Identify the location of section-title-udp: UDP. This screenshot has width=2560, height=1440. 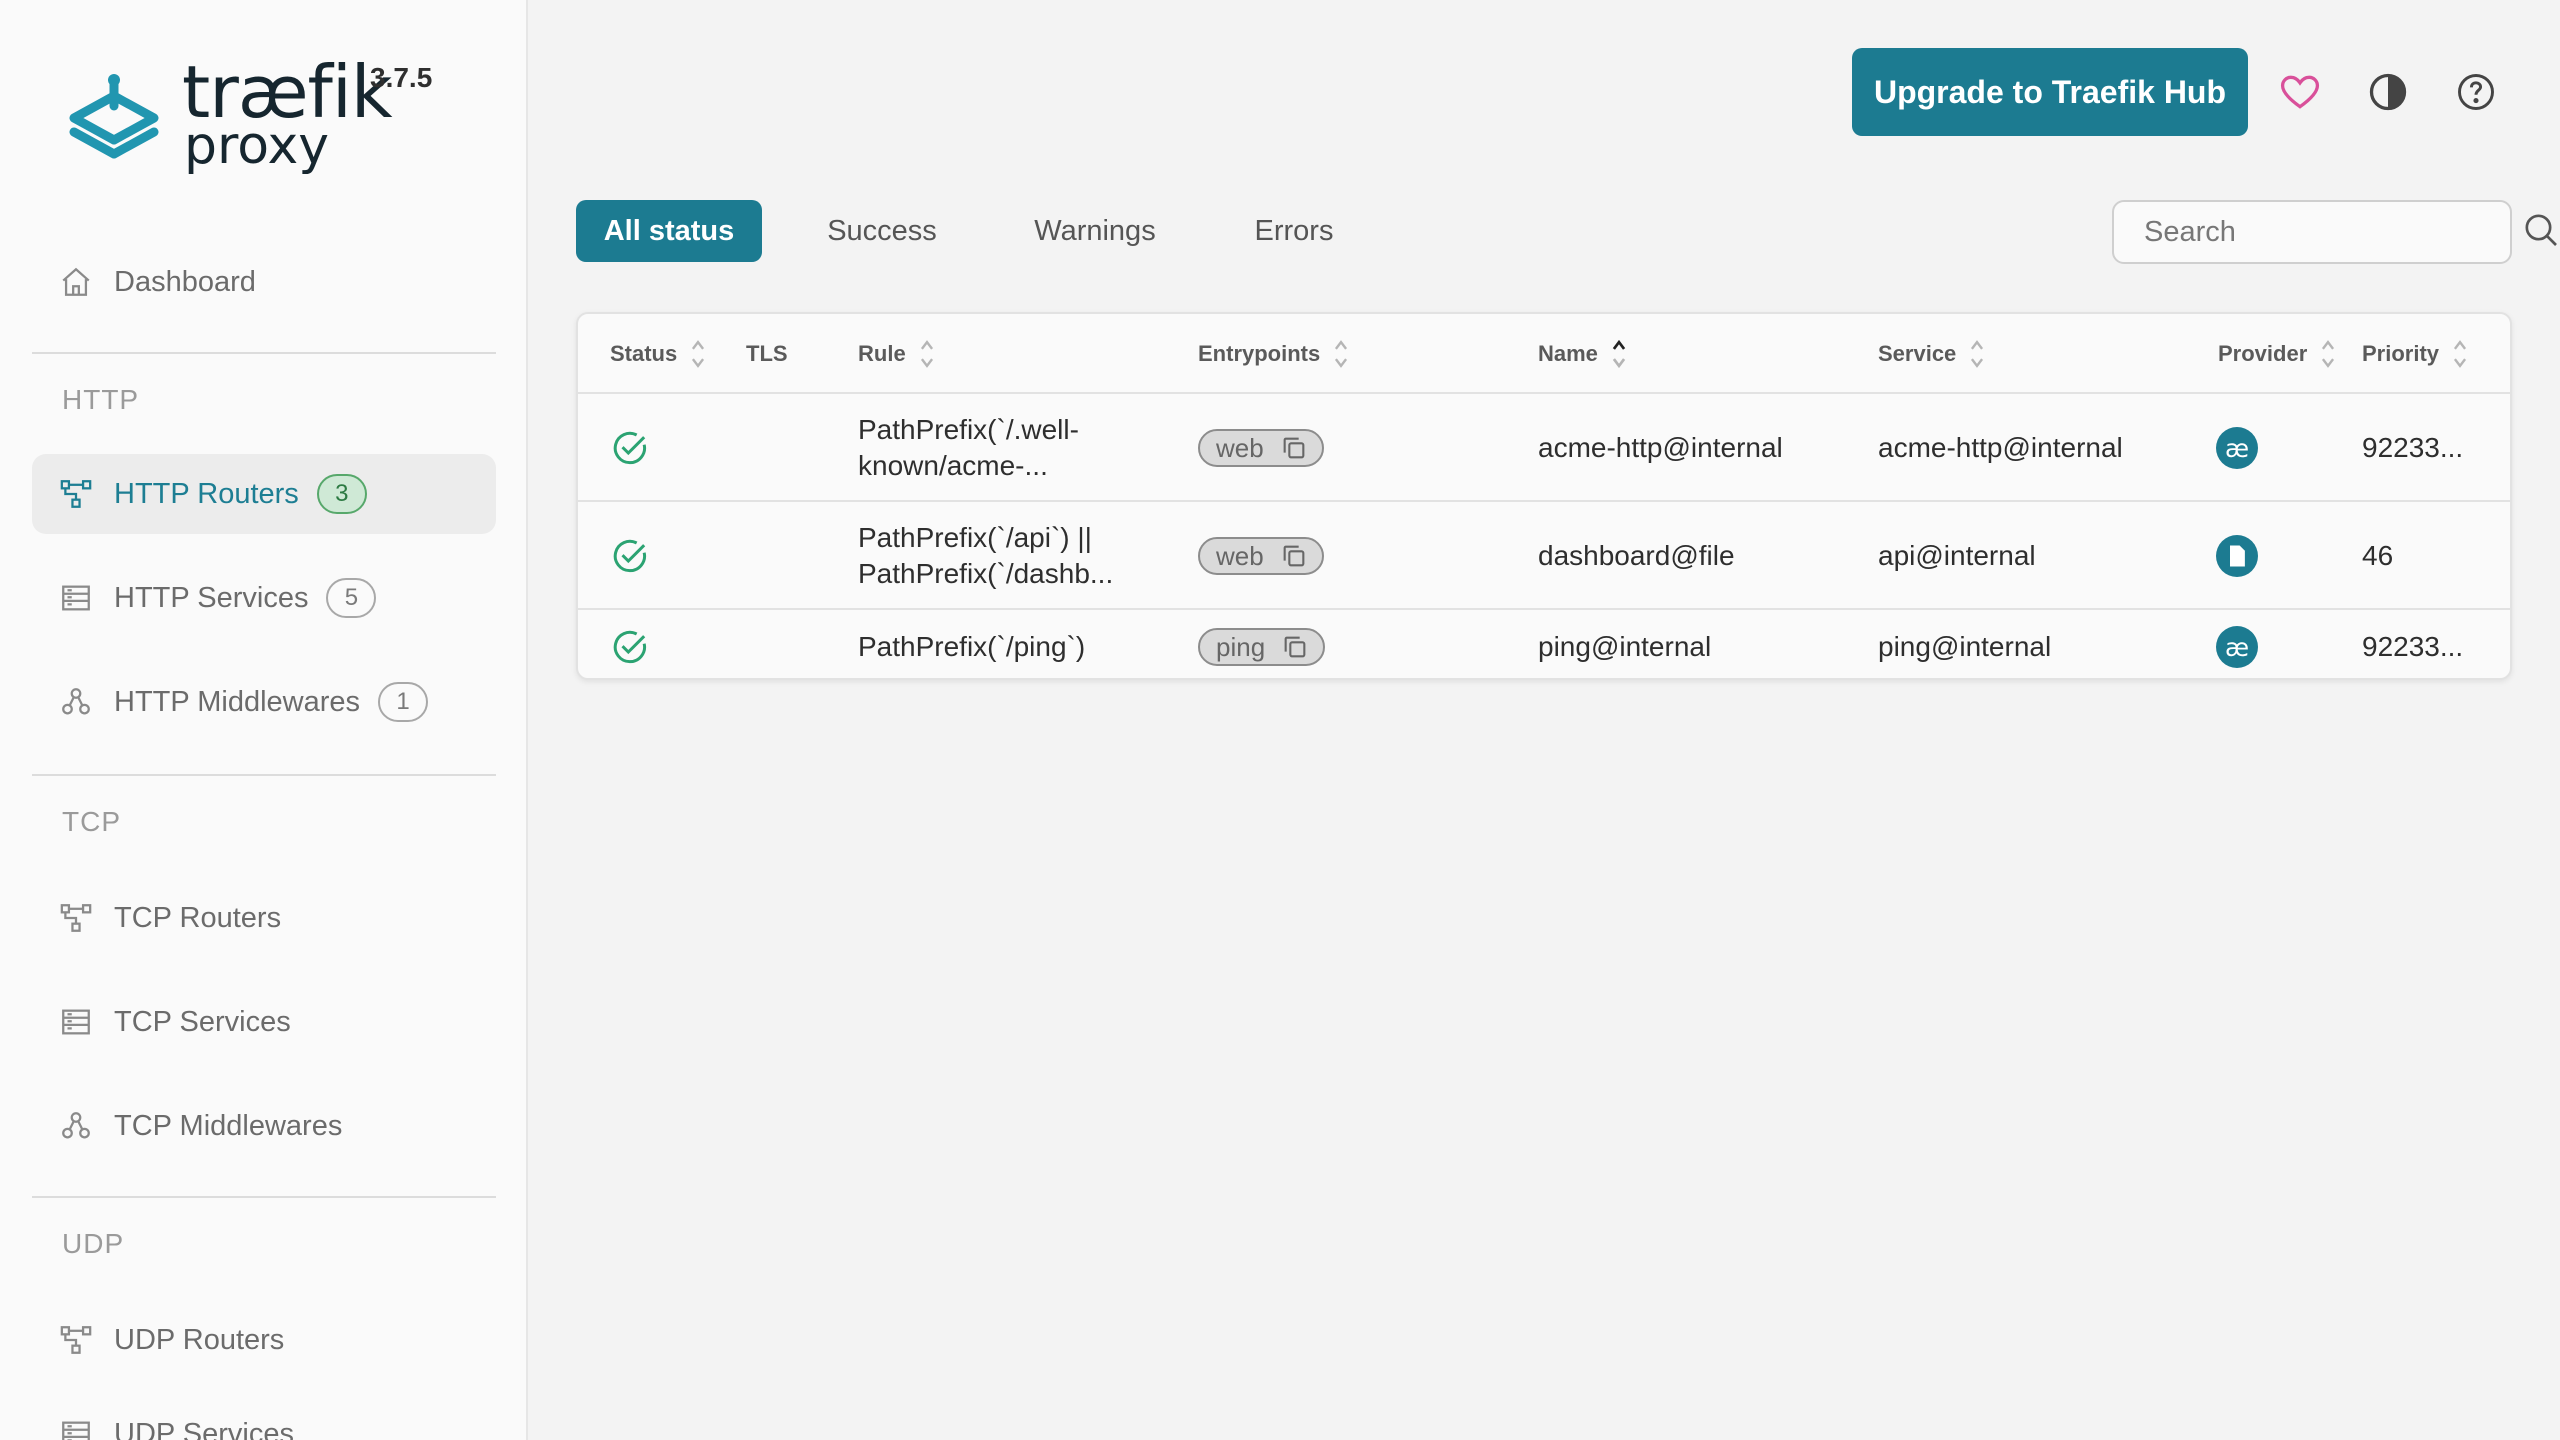
(93, 1243).